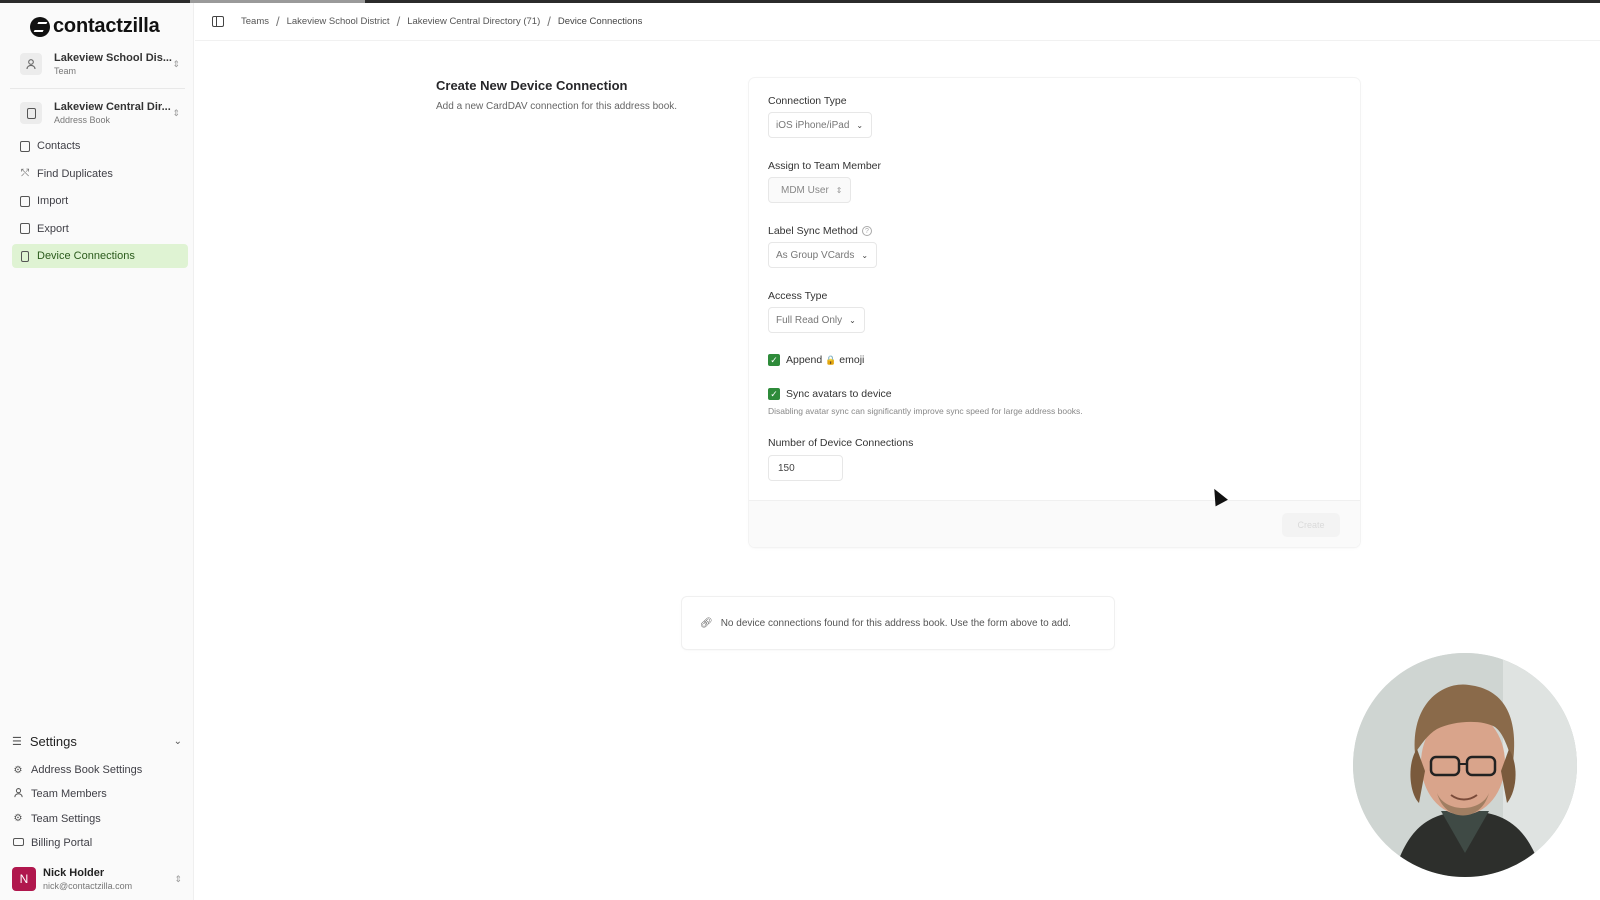  I want to click on address-book-switcher: Lakeview Central Dir... Address Book ⇕, so click(99, 113).